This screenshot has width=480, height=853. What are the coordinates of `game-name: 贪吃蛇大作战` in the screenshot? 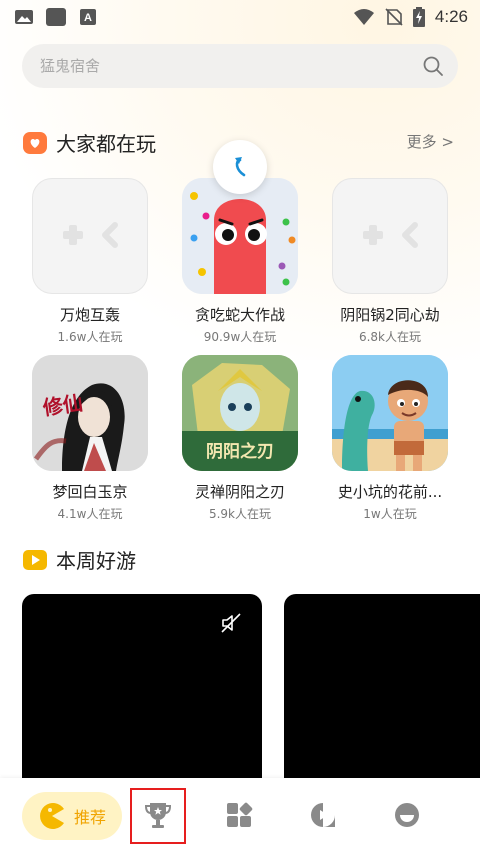 It's located at (239, 315).